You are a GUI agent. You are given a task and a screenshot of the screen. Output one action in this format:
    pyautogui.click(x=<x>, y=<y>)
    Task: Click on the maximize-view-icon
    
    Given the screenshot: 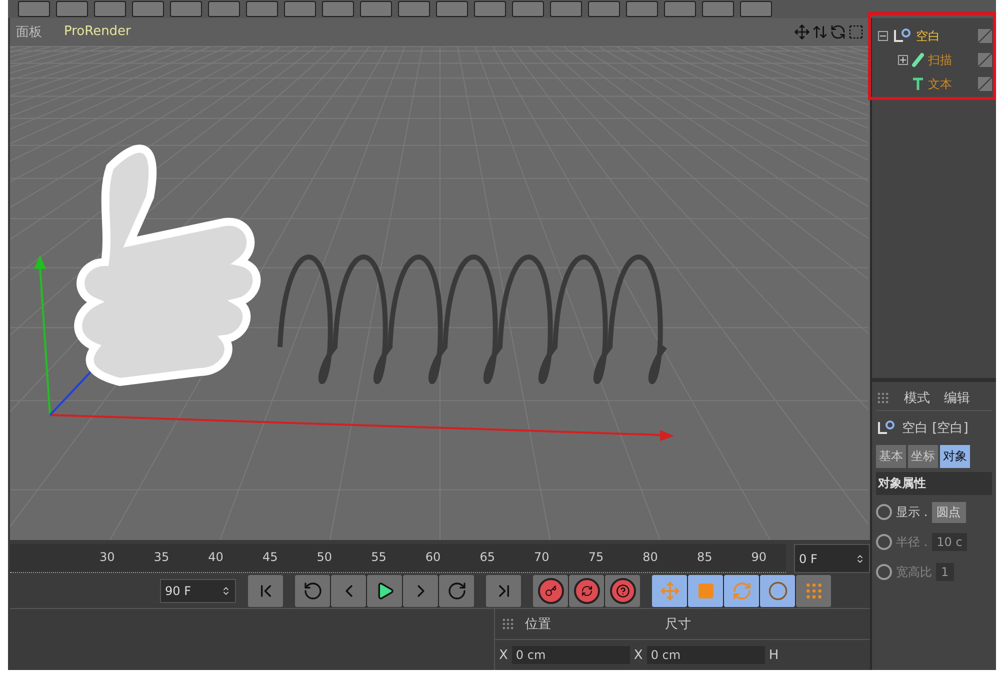 What is the action you would take?
    pyautogui.click(x=856, y=32)
    